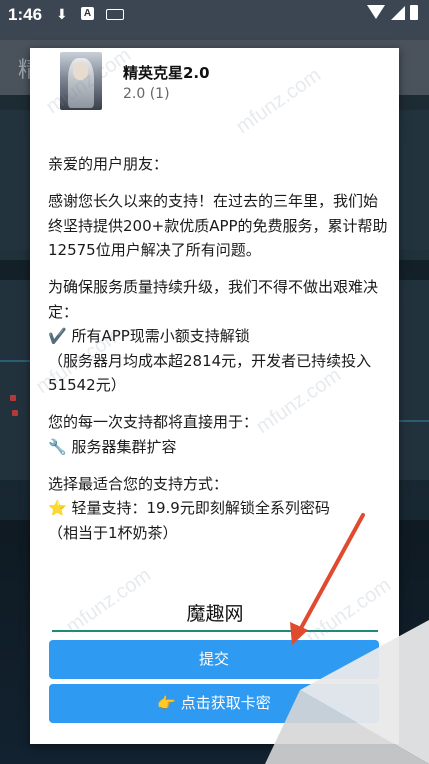  Describe the element at coordinates (25, 14) in the screenshot. I see `status-time: 1:46` at that location.